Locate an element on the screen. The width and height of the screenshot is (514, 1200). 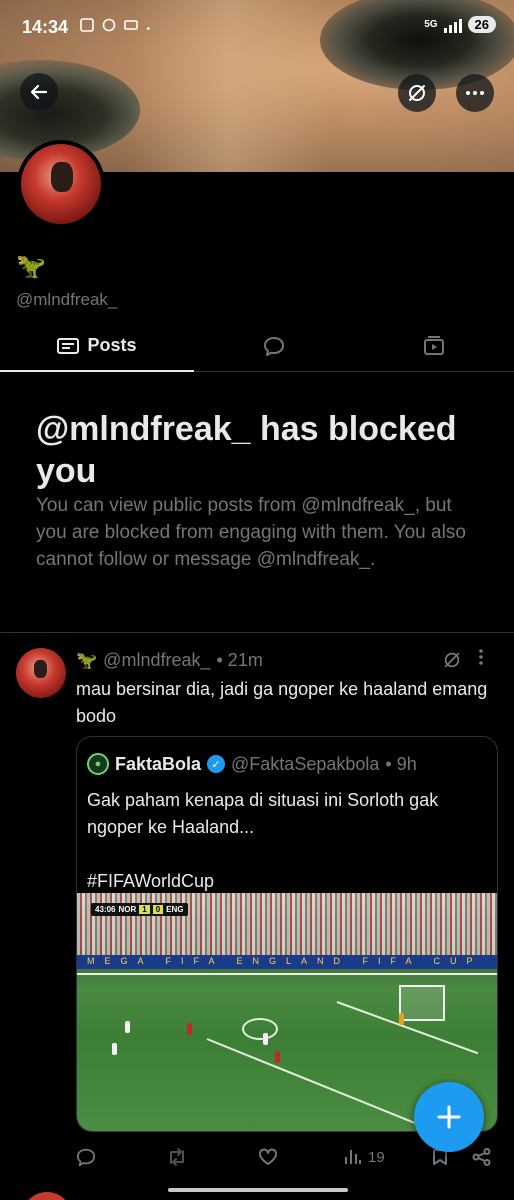
tab-media is located at coordinates (434, 345).